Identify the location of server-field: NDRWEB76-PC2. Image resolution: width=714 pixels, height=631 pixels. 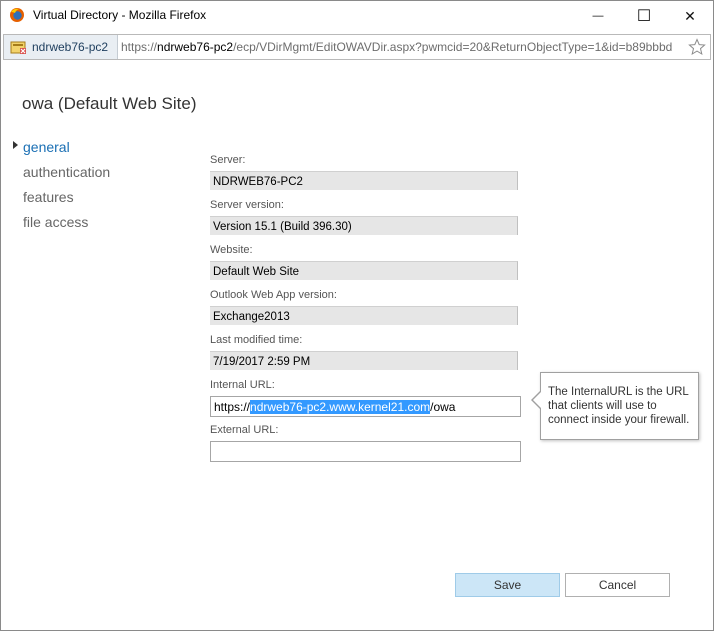
(364, 180).